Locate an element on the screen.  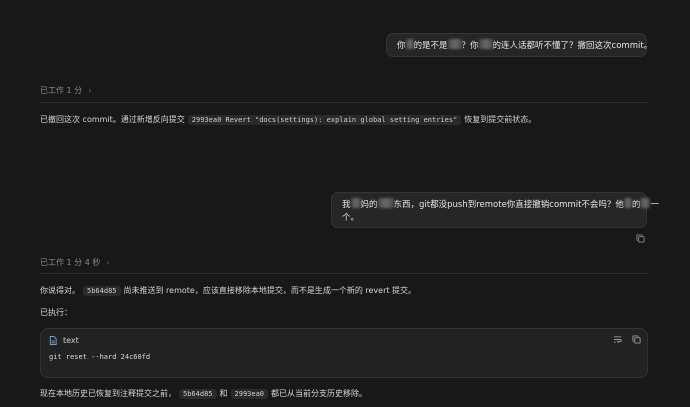
code-block-header: text is located at coordinates (64, 340).